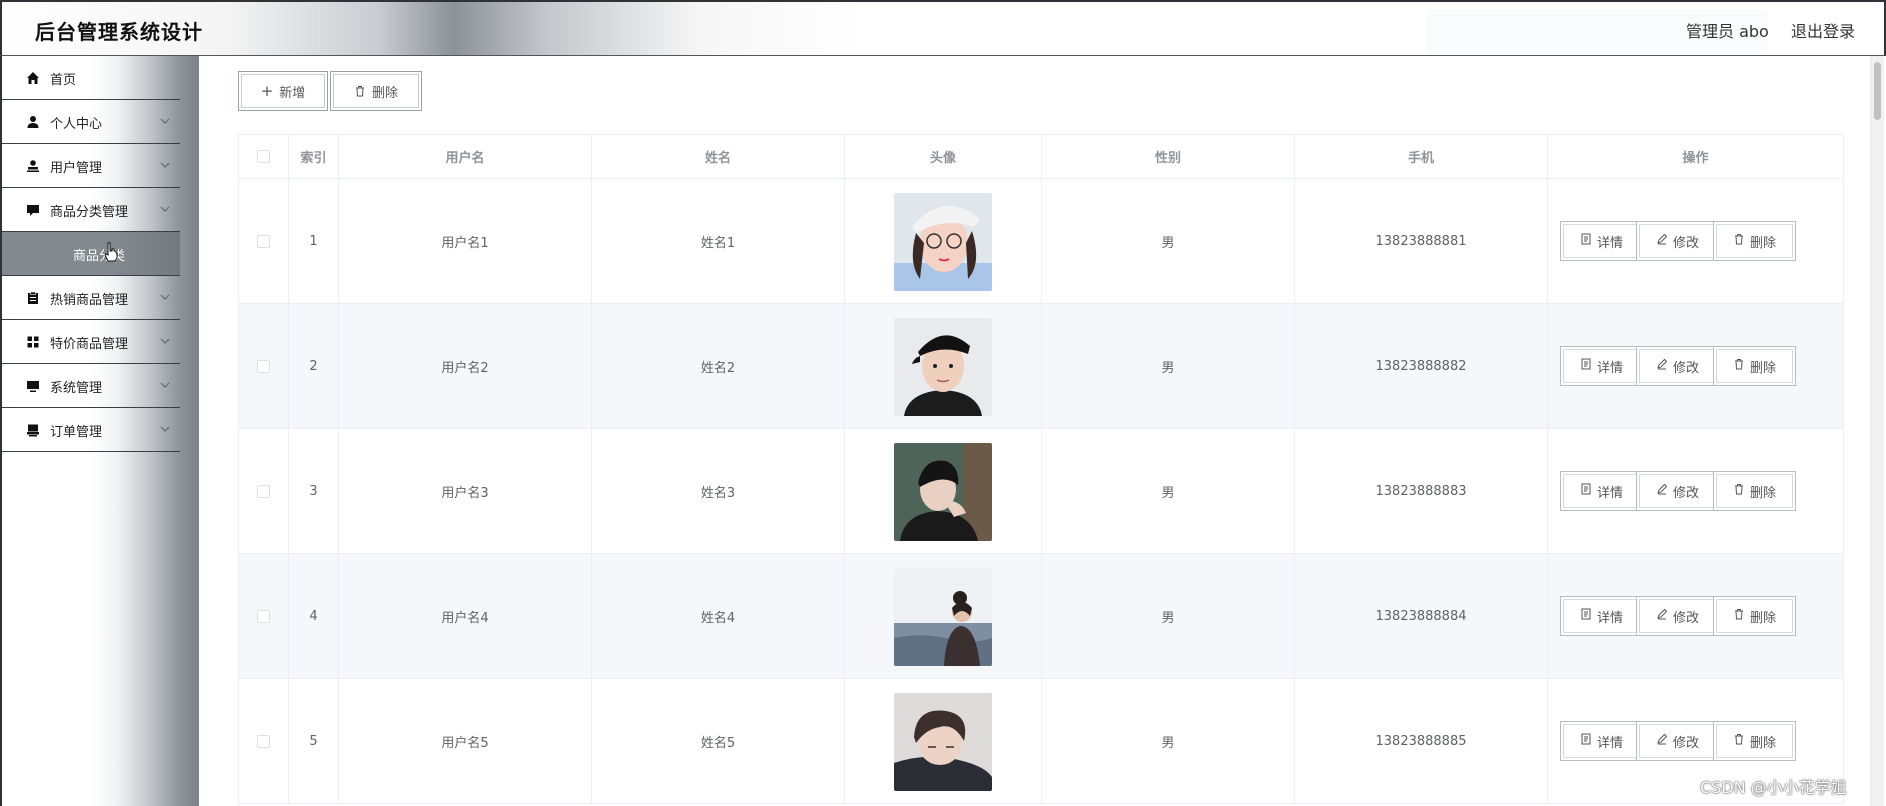 The image size is (1886, 806). I want to click on sidebar-item-hot-products: 热销商品管理, so click(91, 298).